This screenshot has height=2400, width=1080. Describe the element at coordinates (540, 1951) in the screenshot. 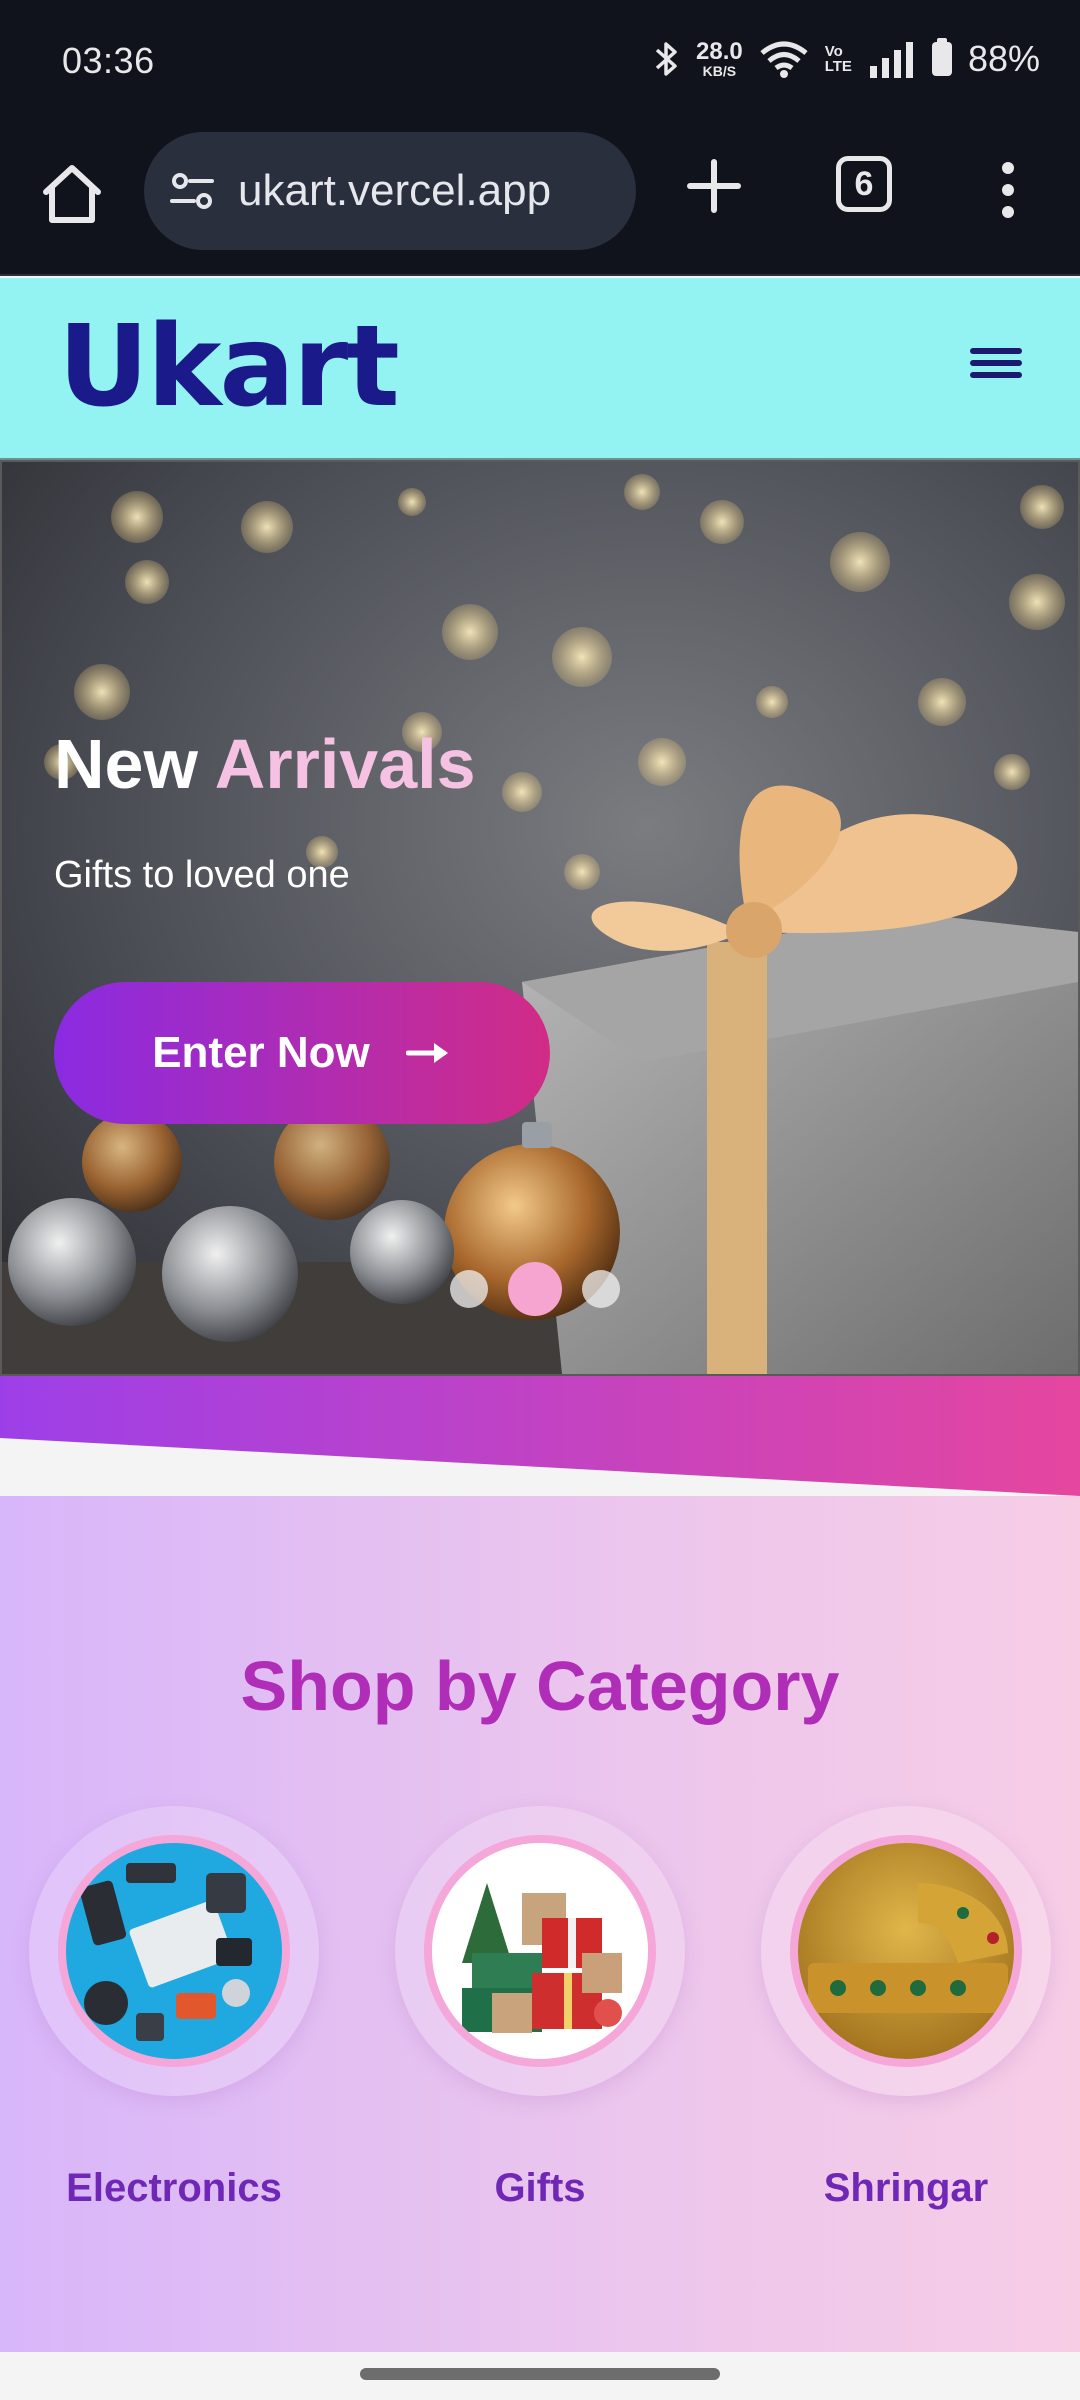

I see `gifts-image` at that location.